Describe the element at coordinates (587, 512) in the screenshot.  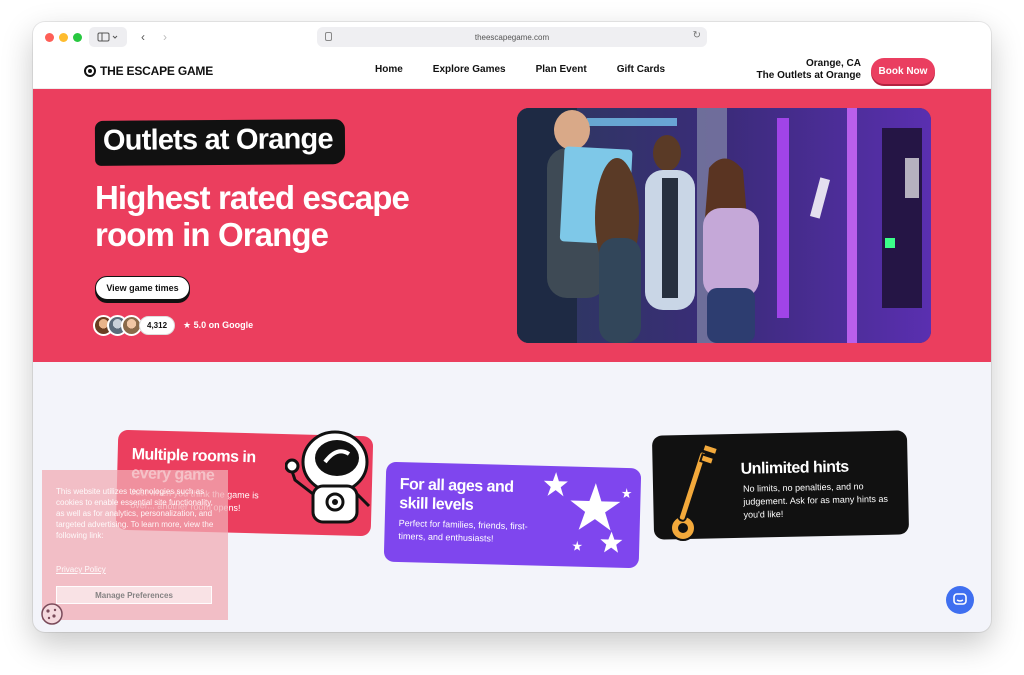
I see `stars-icon` at that location.